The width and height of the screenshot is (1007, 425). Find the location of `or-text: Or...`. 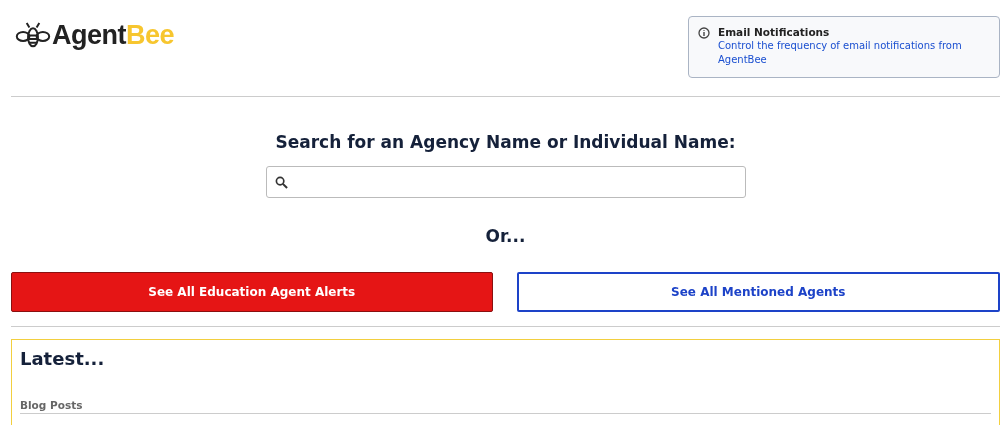

or-text: Or... is located at coordinates (505, 236).